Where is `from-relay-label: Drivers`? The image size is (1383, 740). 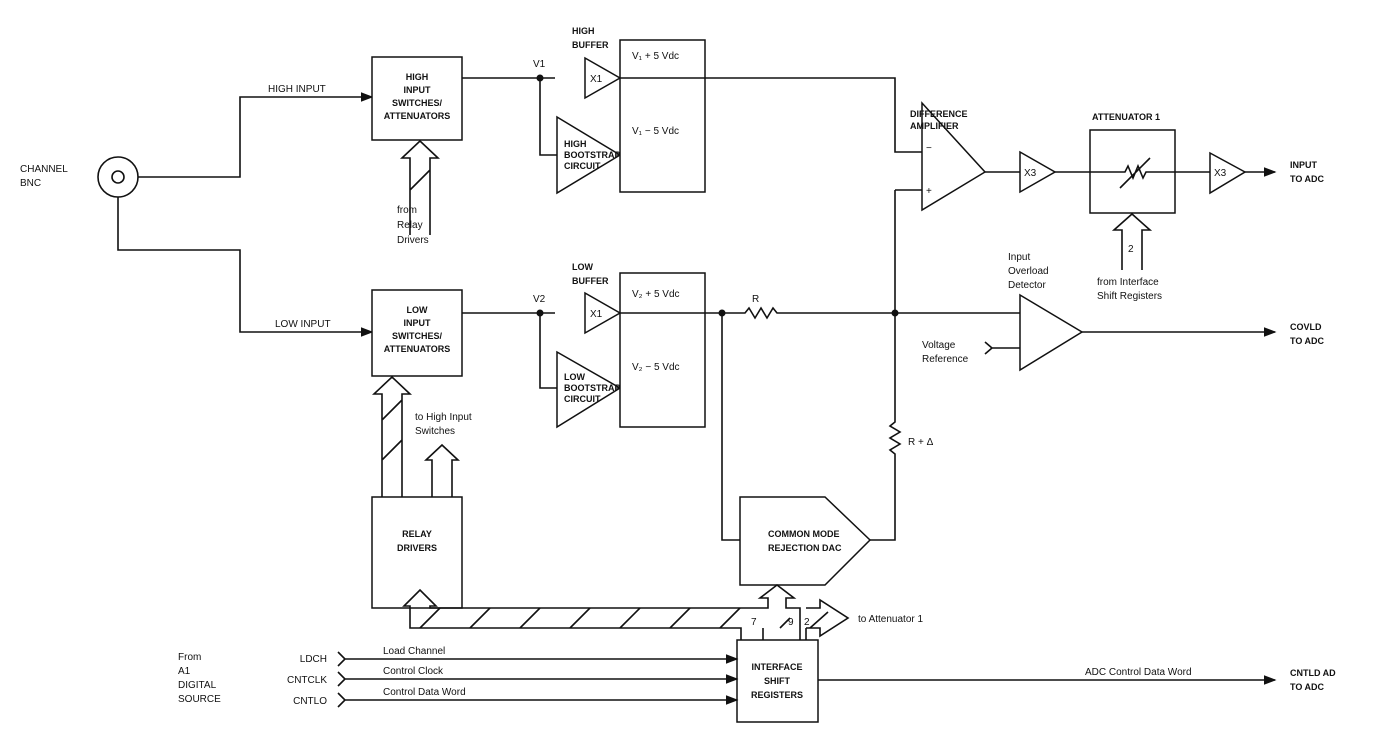 from-relay-label: Drivers is located at coordinates (413, 240).